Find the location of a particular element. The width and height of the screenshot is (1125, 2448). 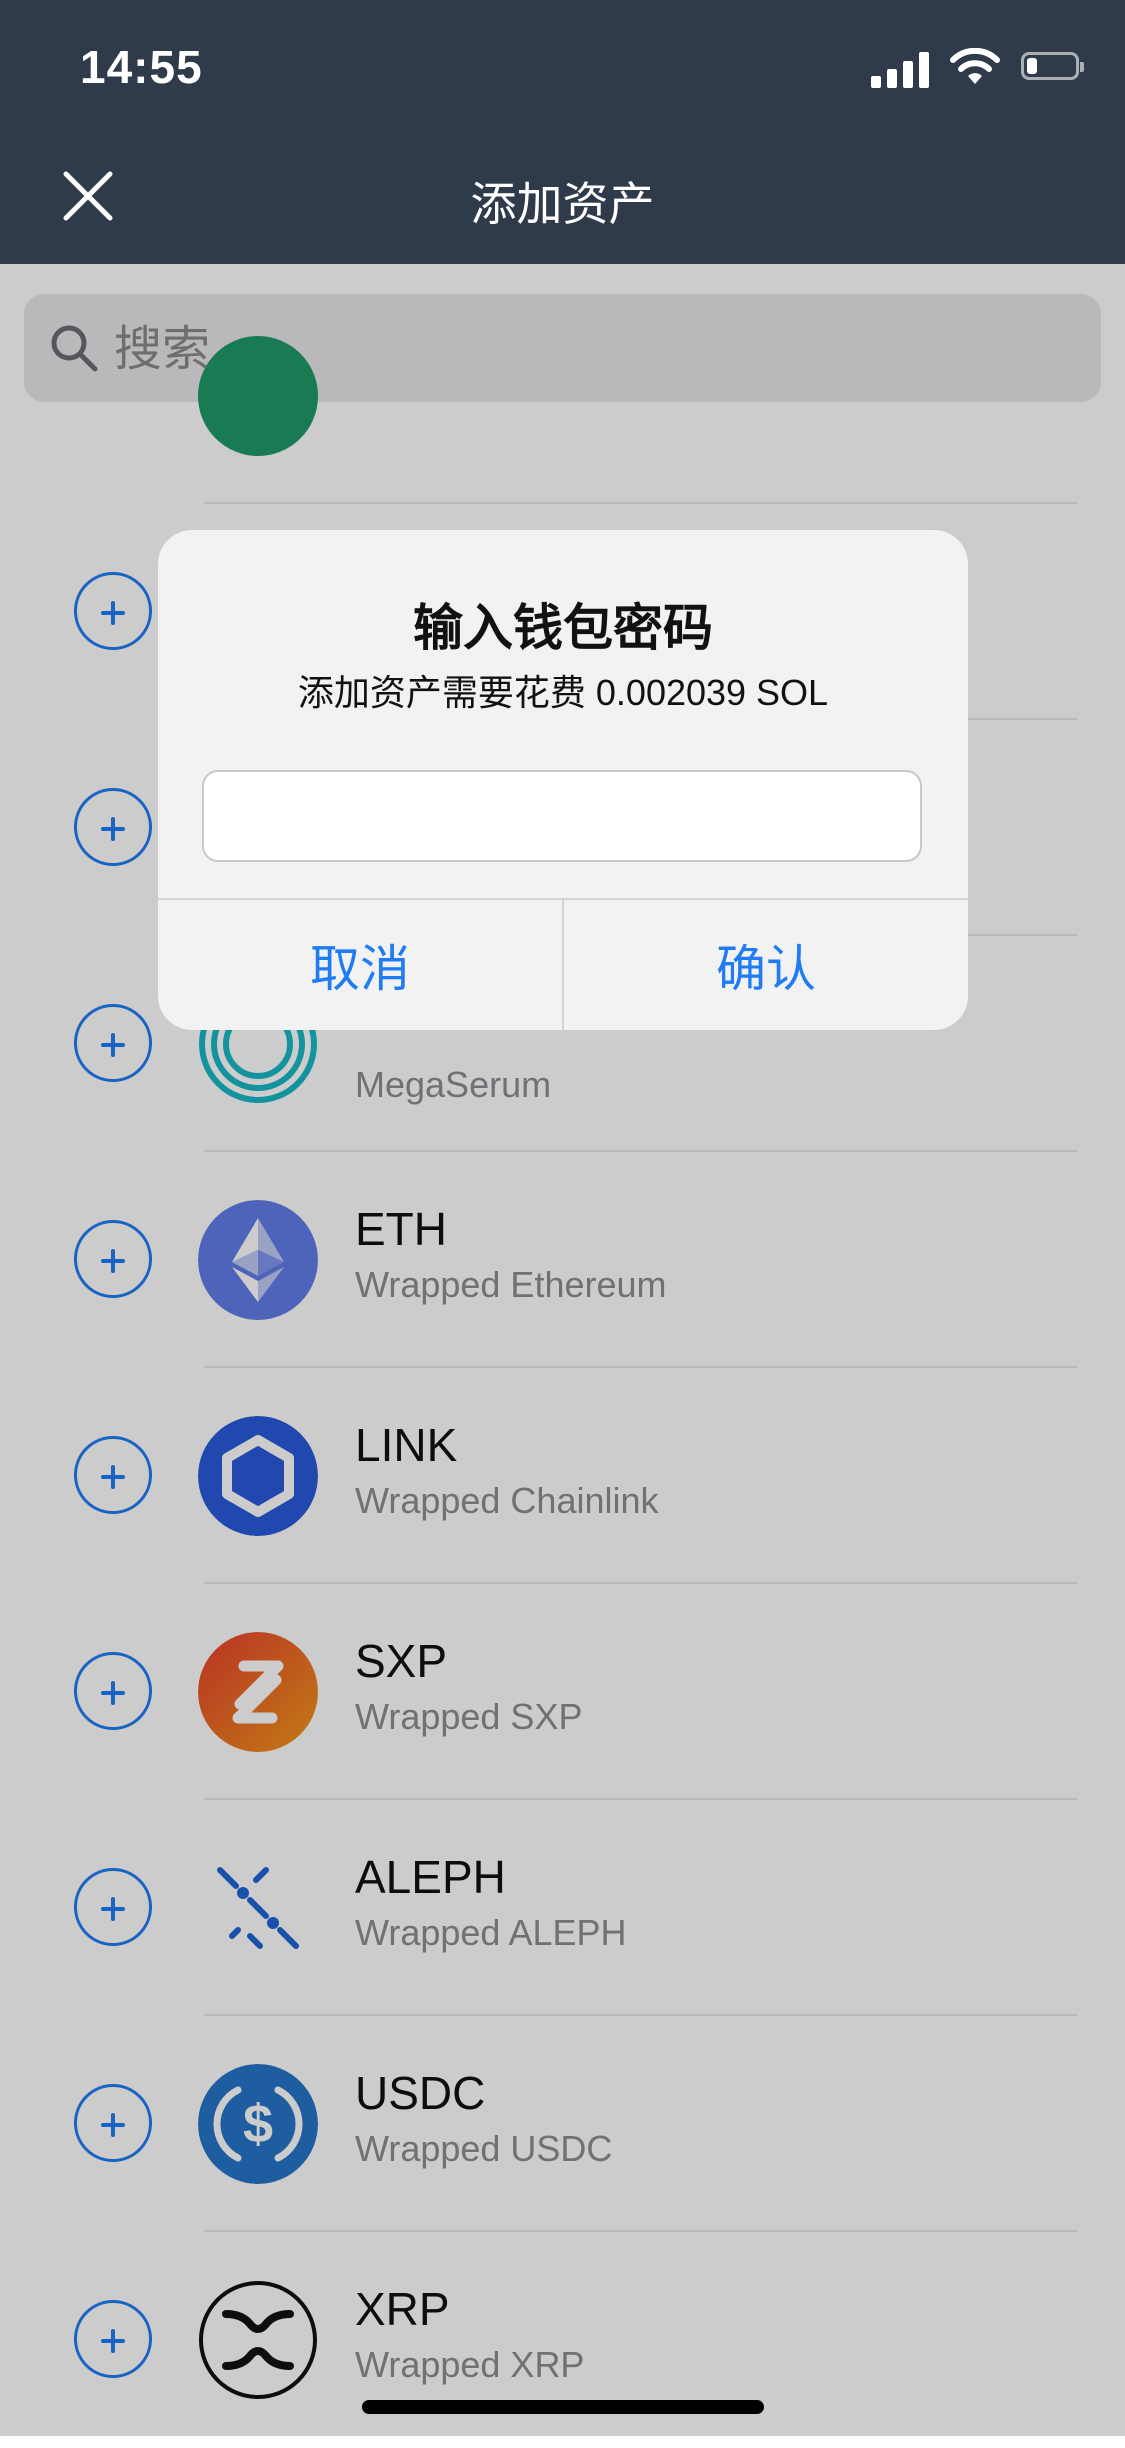

wifi-icon is located at coordinates (975, 66).